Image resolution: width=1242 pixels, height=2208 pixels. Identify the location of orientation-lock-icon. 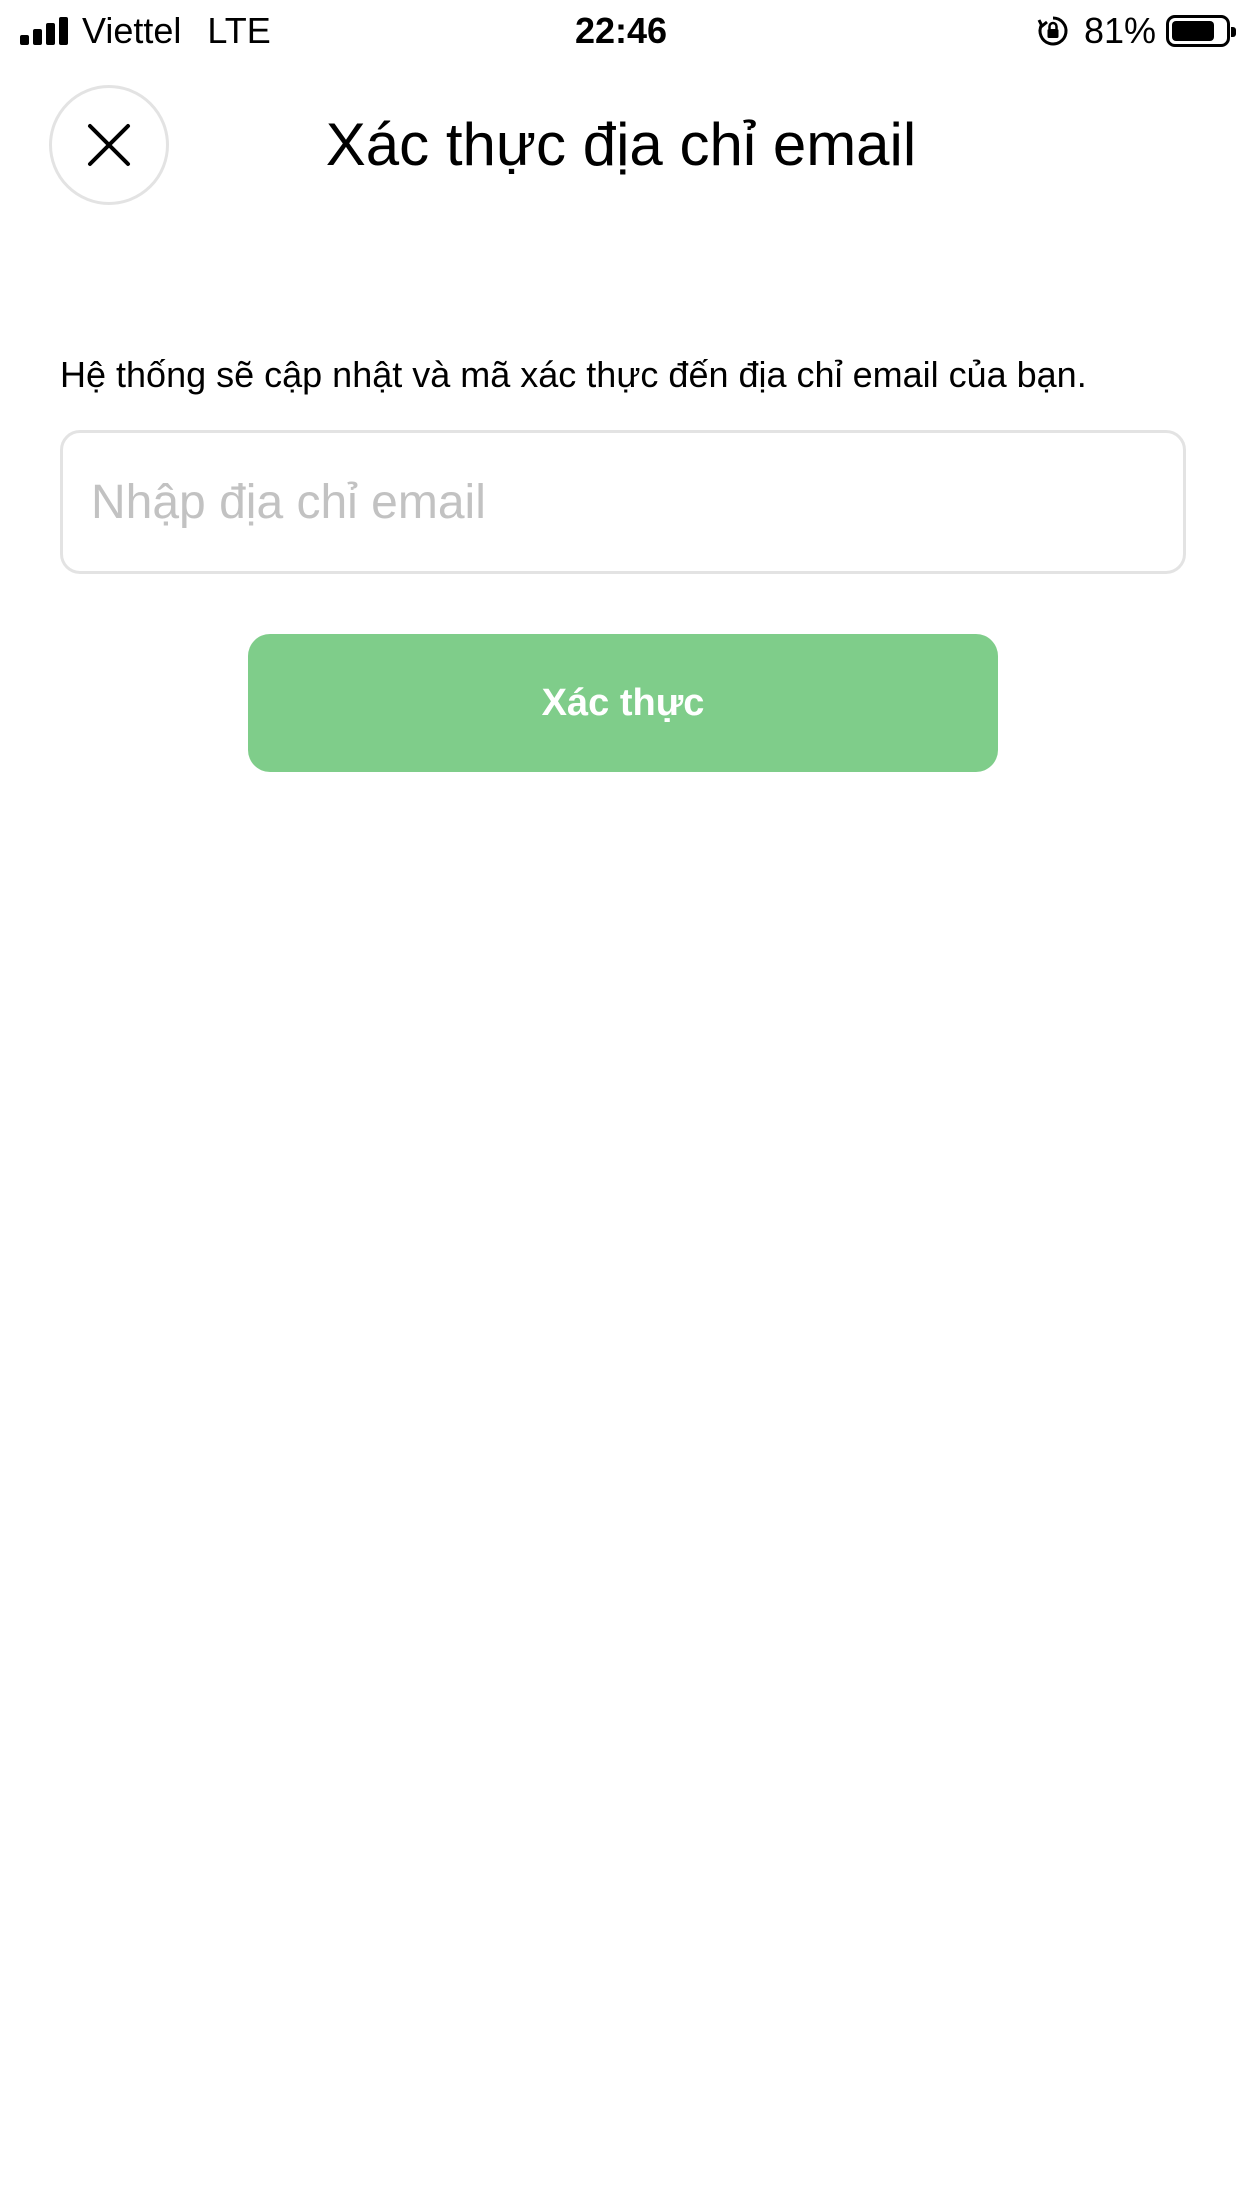
(1052, 31).